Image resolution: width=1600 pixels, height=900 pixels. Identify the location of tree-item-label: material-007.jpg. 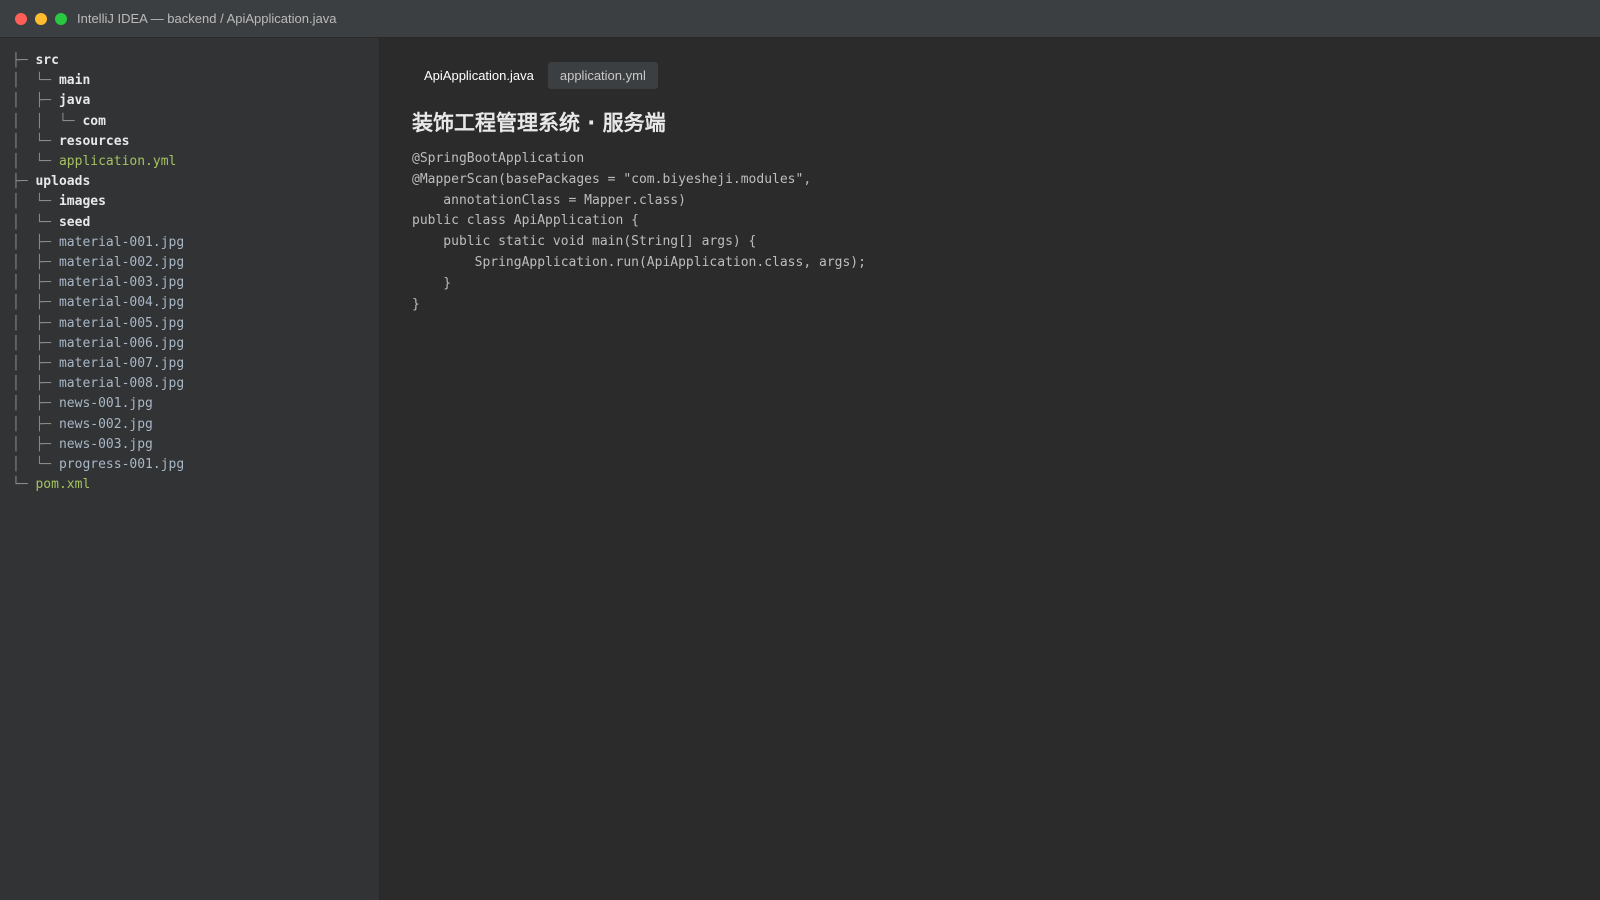
(121, 364).